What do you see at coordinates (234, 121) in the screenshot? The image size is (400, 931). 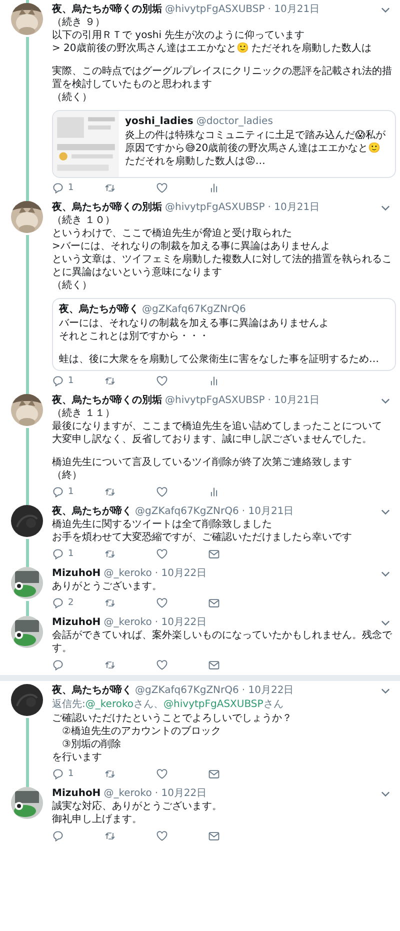 I see `quoted-author-handle: @doctor_ladies` at bounding box center [234, 121].